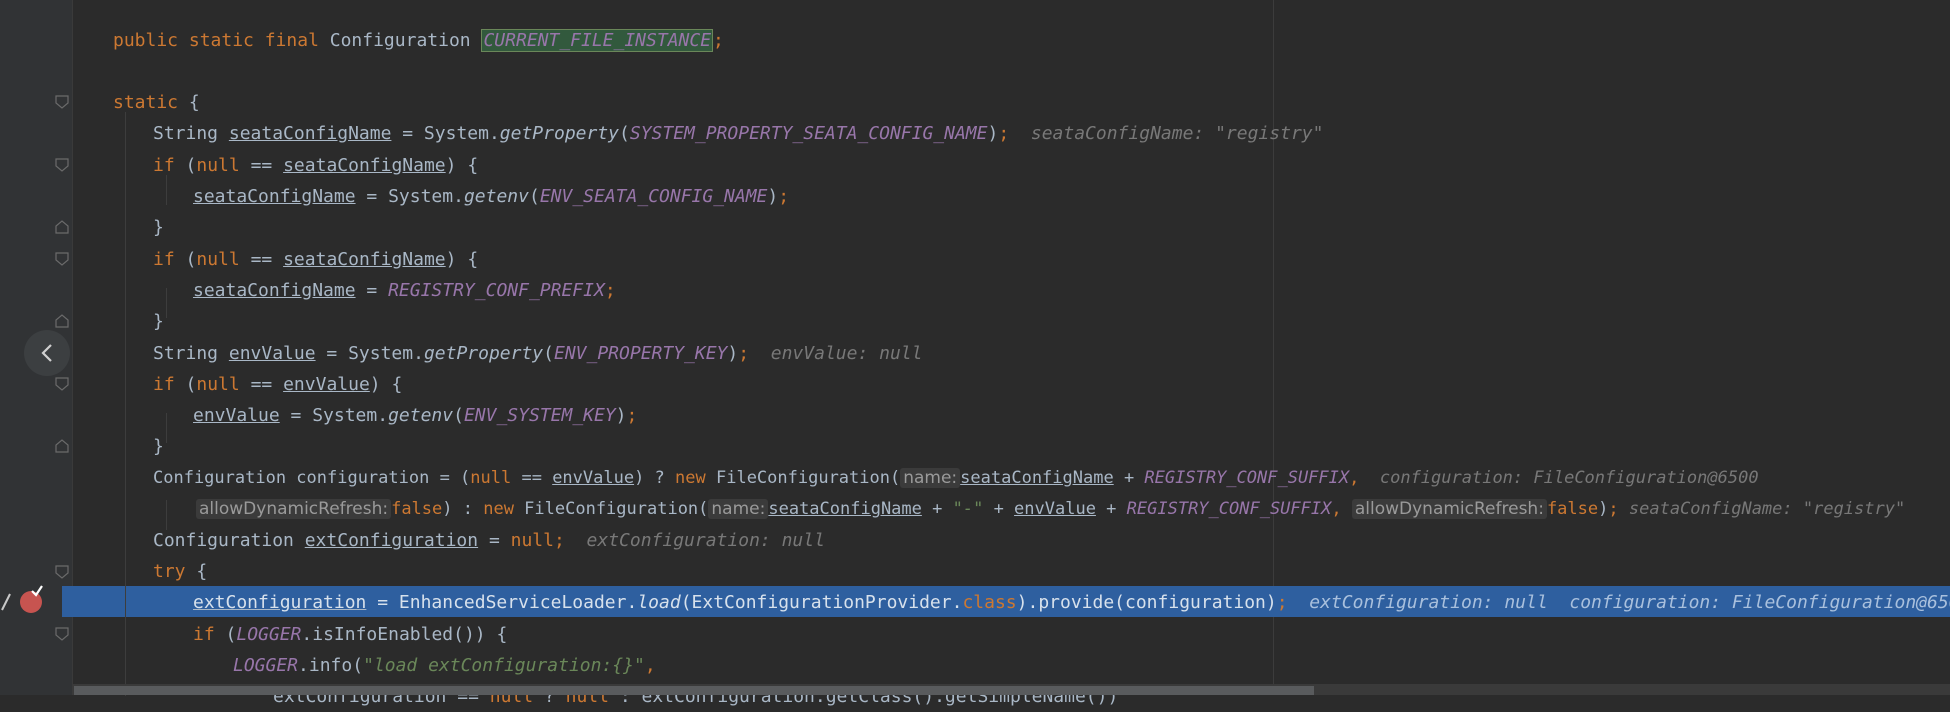 This screenshot has width=1950, height=712. What do you see at coordinates (694, 690) in the screenshot?
I see `horizontal-scrollbar-thumb` at bounding box center [694, 690].